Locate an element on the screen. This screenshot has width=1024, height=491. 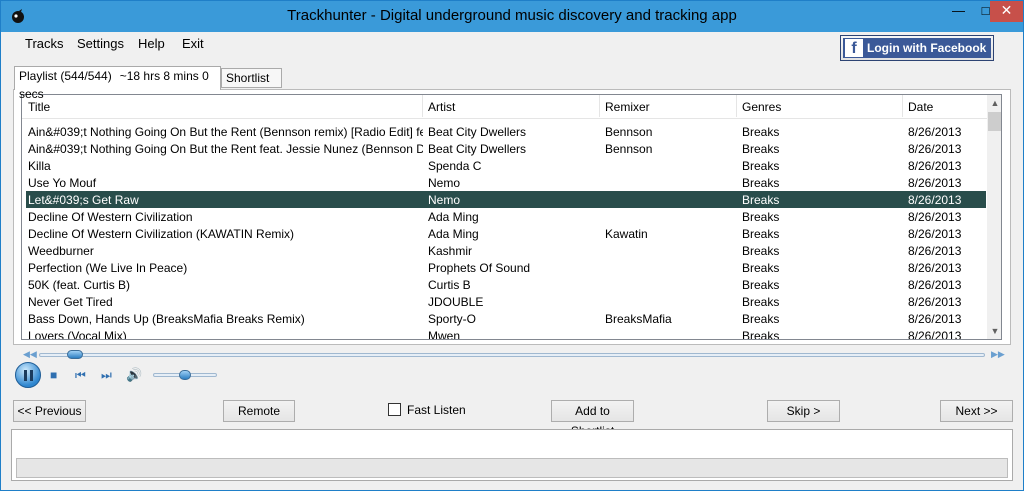
seek-bar: ◀◀ ▶▶ is located at coordinates (514, 355).